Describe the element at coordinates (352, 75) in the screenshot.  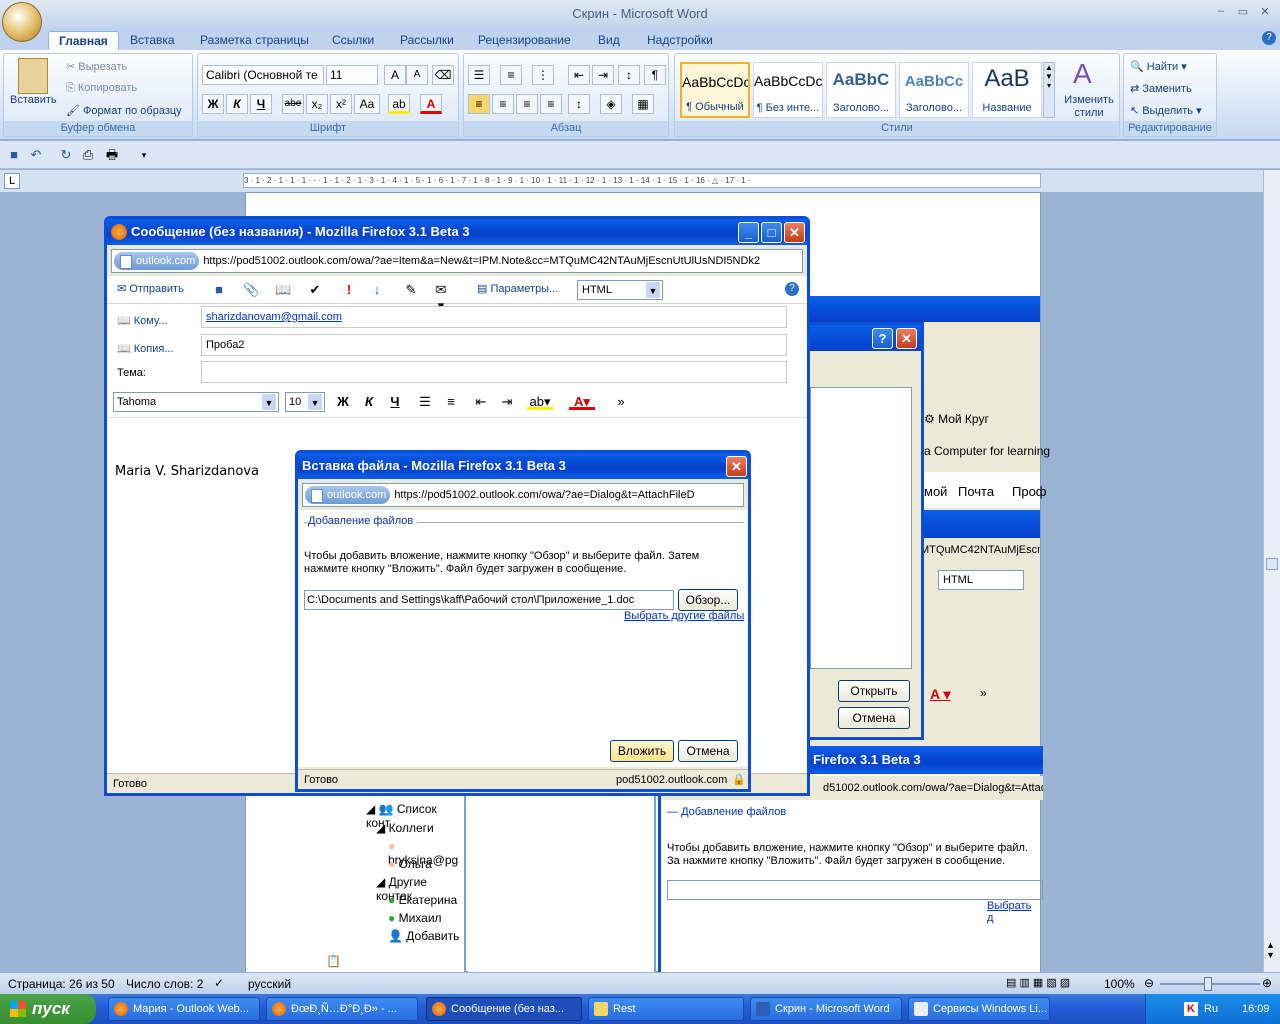
I see `font-size-combo: 11` at that location.